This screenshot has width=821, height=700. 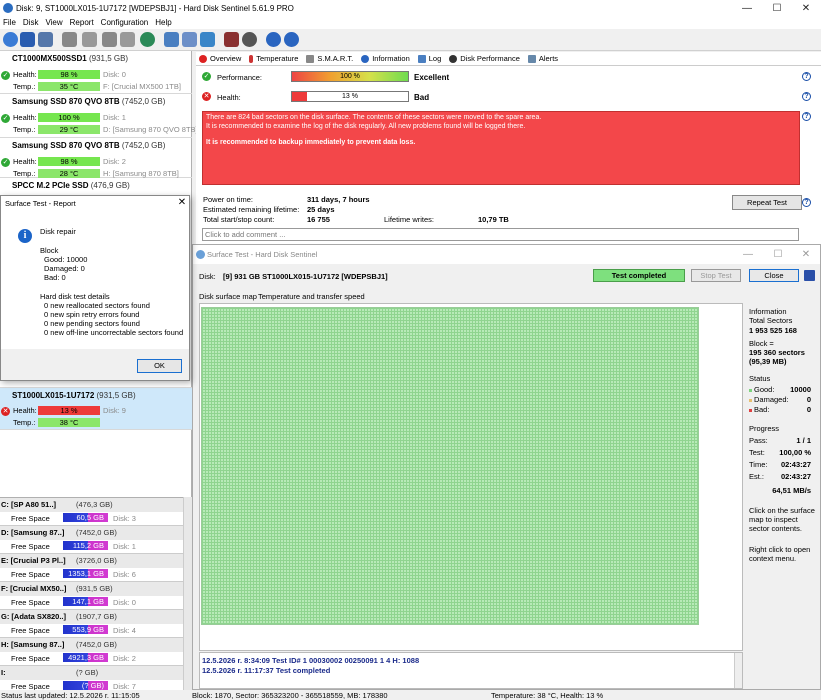 I want to click on dialog-close-button: ✕, so click(x=182, y=203).